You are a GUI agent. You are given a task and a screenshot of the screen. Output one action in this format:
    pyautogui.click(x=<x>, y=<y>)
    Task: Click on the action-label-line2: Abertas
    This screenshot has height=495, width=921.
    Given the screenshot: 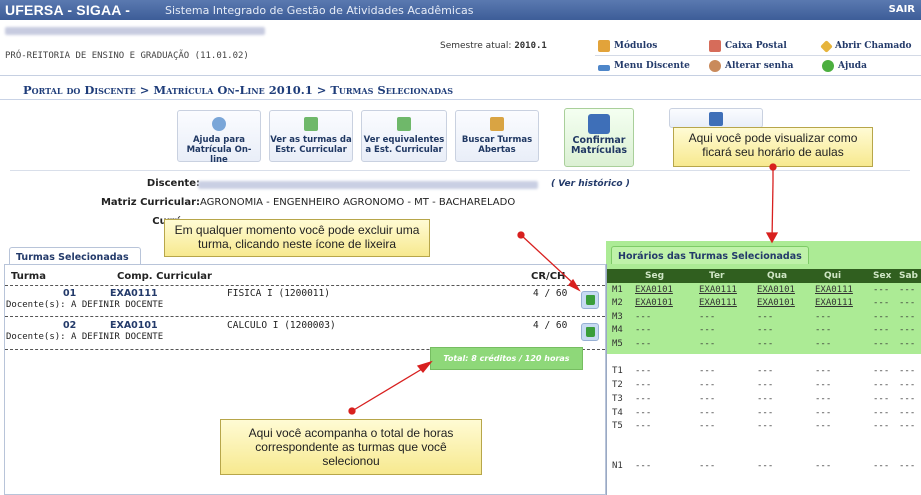 What is the action you would take?
    pyautogui.click(x=497, y=150)
    